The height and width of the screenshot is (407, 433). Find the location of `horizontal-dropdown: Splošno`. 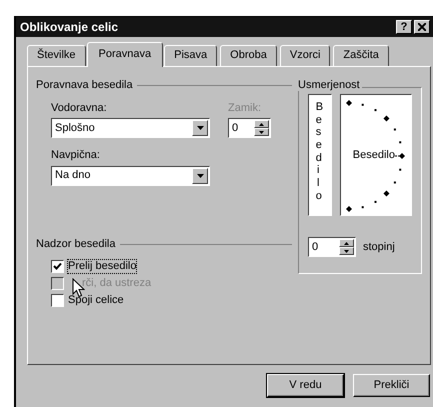

horizontal-dropdown: Splošno is located at coordinates (130, 128).